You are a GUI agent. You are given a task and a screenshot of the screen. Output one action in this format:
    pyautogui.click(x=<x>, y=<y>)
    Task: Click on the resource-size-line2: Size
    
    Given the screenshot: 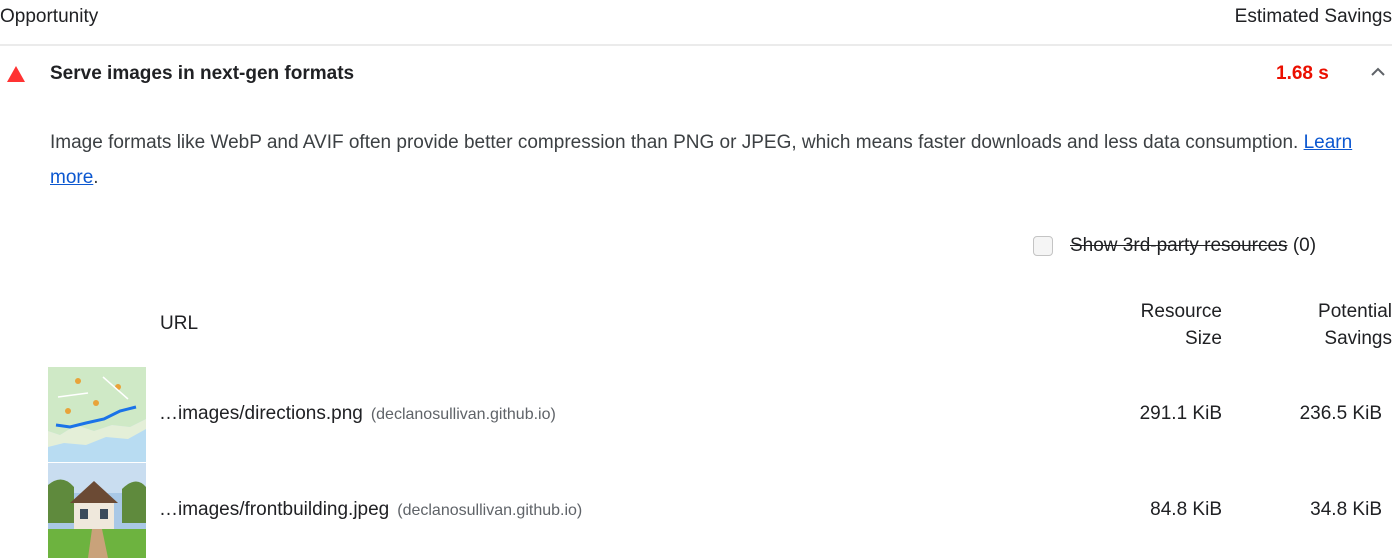 What is the action you would take?
    pyautogui.click(x=1203, y=338)
    